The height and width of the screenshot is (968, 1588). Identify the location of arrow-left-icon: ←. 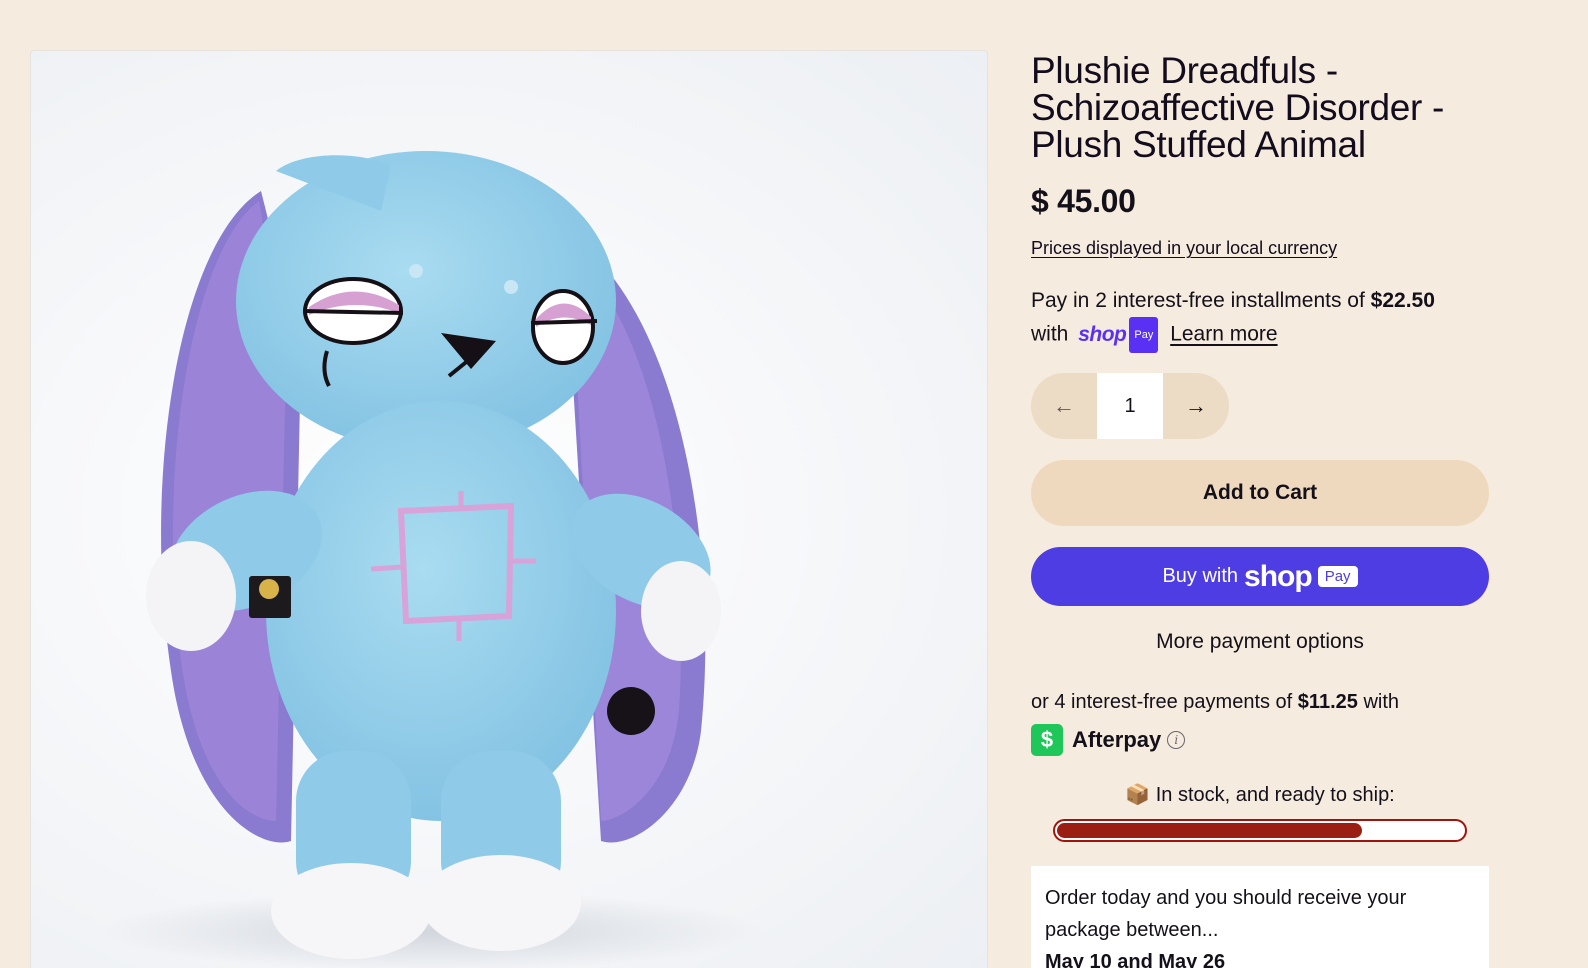
(1064, 405).